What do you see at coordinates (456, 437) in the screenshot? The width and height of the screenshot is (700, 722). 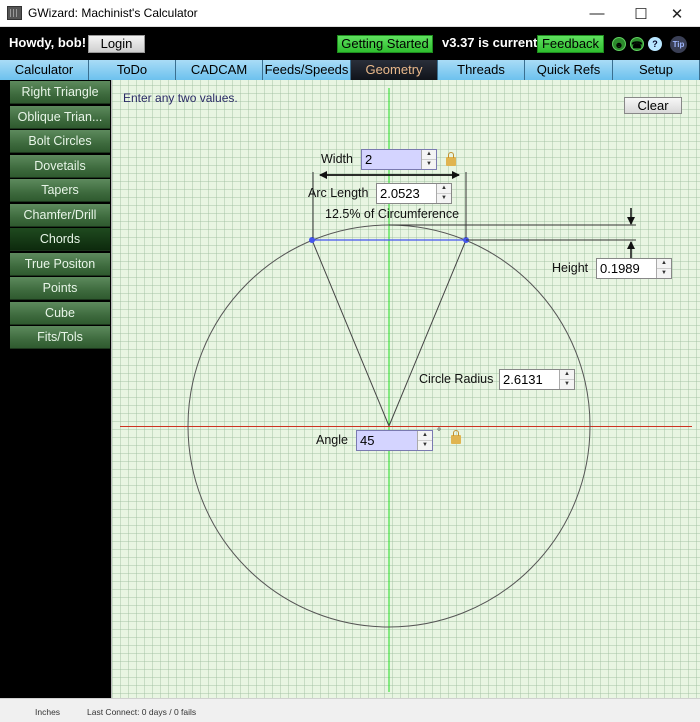 I see `angle-lock-icon` at bounding box center [456, 437].